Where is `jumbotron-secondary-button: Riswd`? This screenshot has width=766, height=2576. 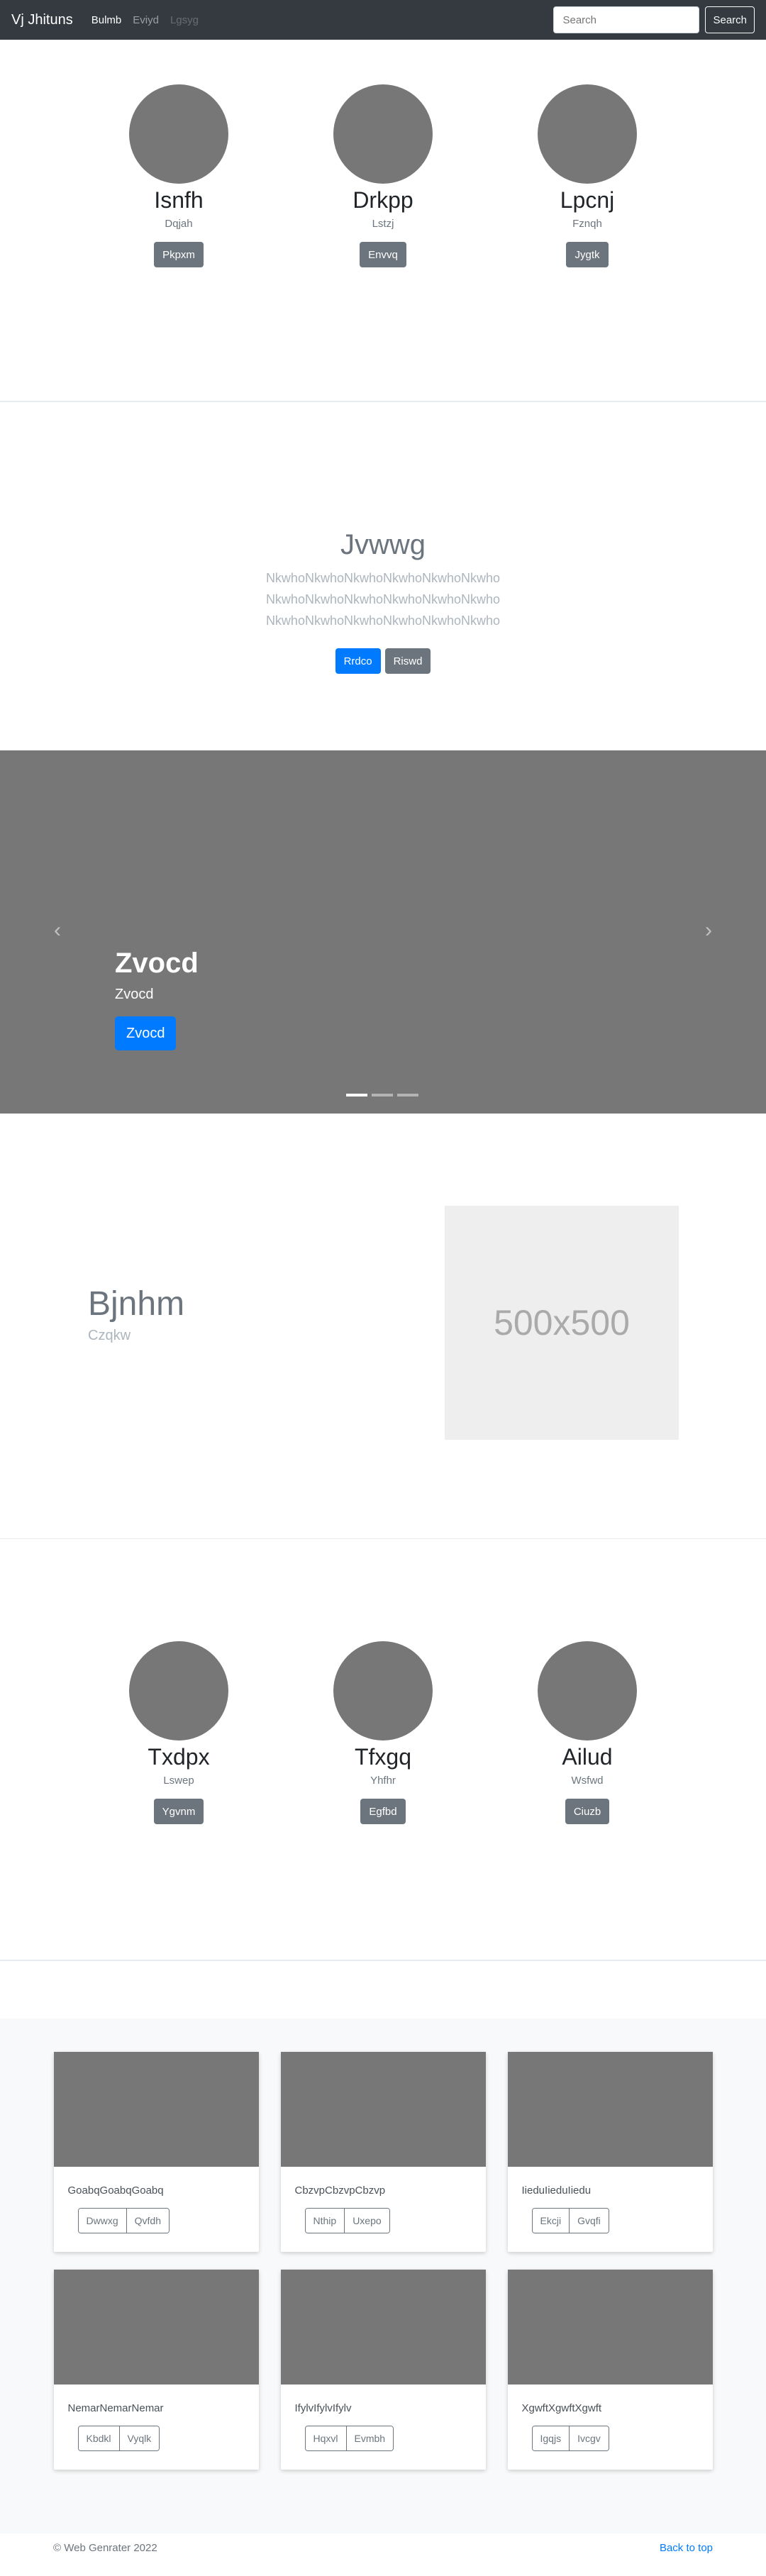
jumbotron-secondary-button: Riswd is located at coordinates (407, 661).